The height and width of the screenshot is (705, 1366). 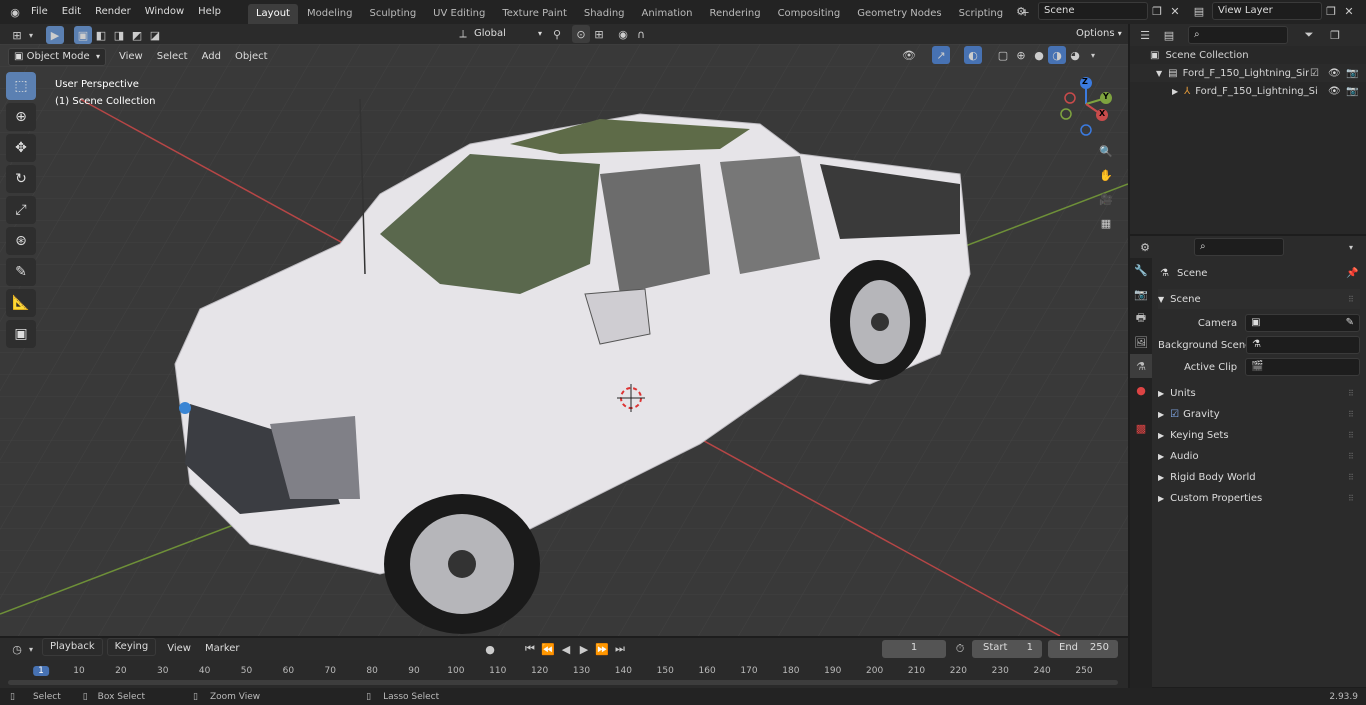 What do you see at coordinates (21, 241) in the screenshot?
I see `transform-tool-icon: ⊛` at bounding box center [21, 241].